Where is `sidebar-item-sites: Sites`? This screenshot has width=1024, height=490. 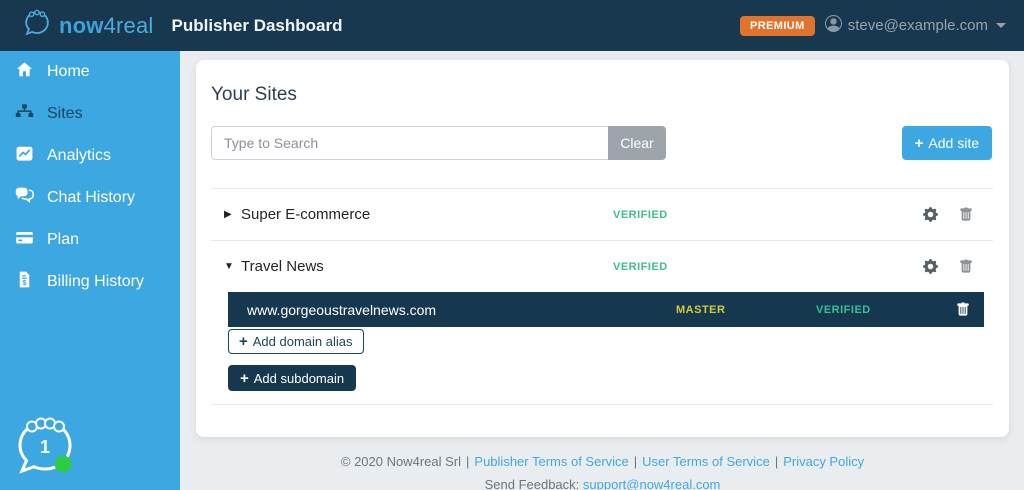
sidebar-item-sites: Sites is located at coordinates (90, 114).